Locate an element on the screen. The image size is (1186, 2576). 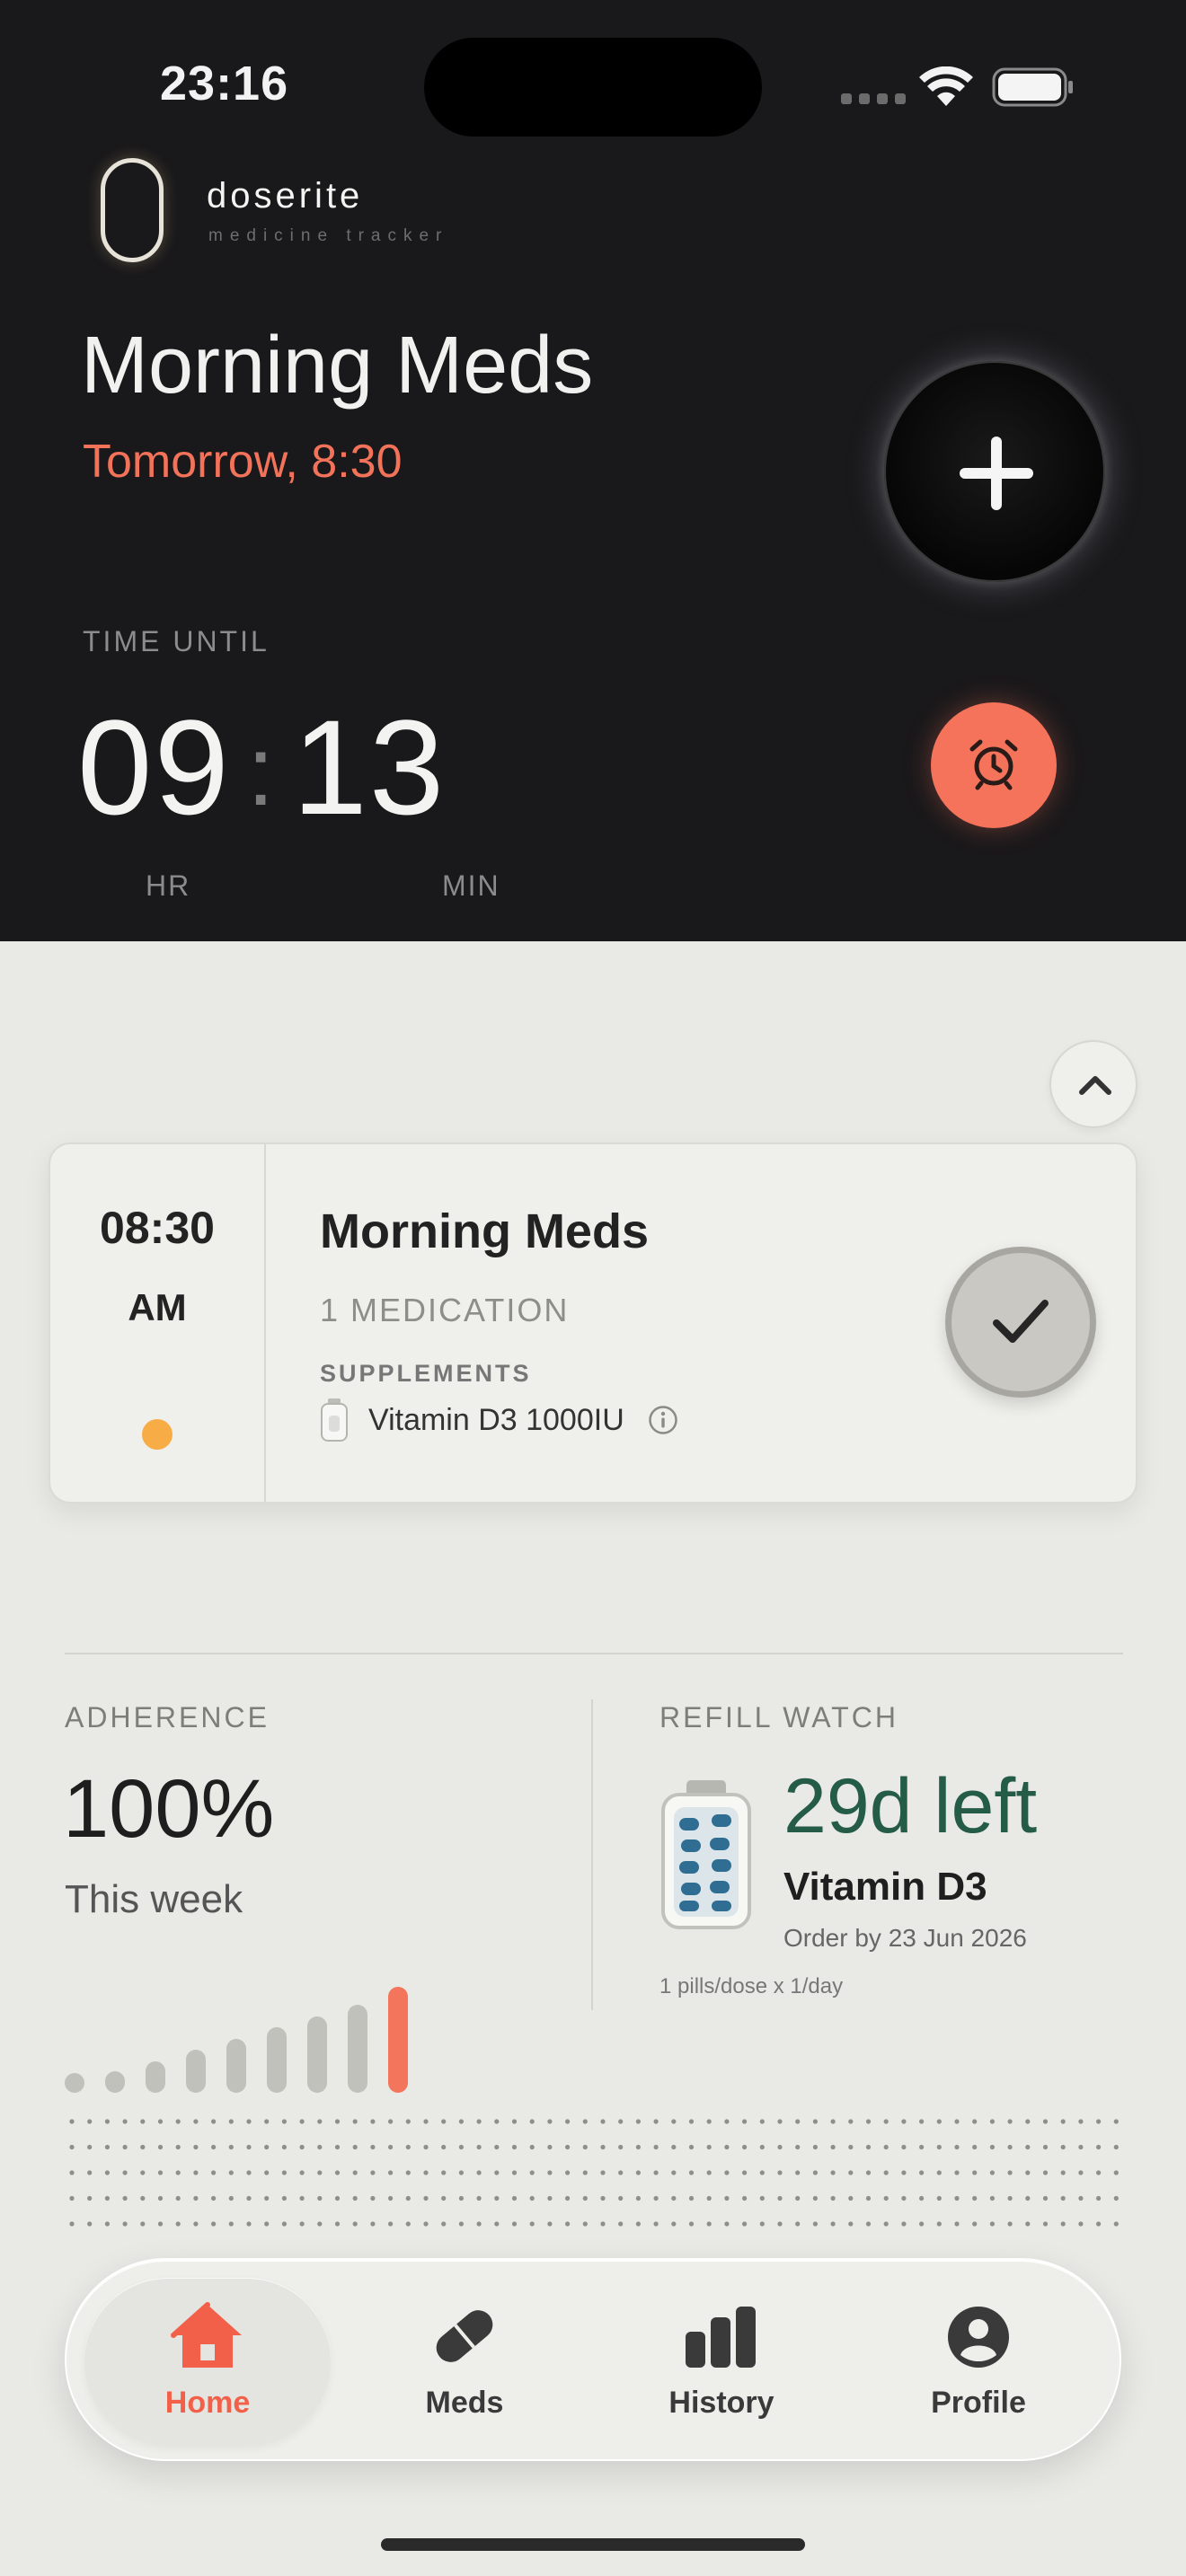
collapse-button is located at coordinates (1093, 1084).